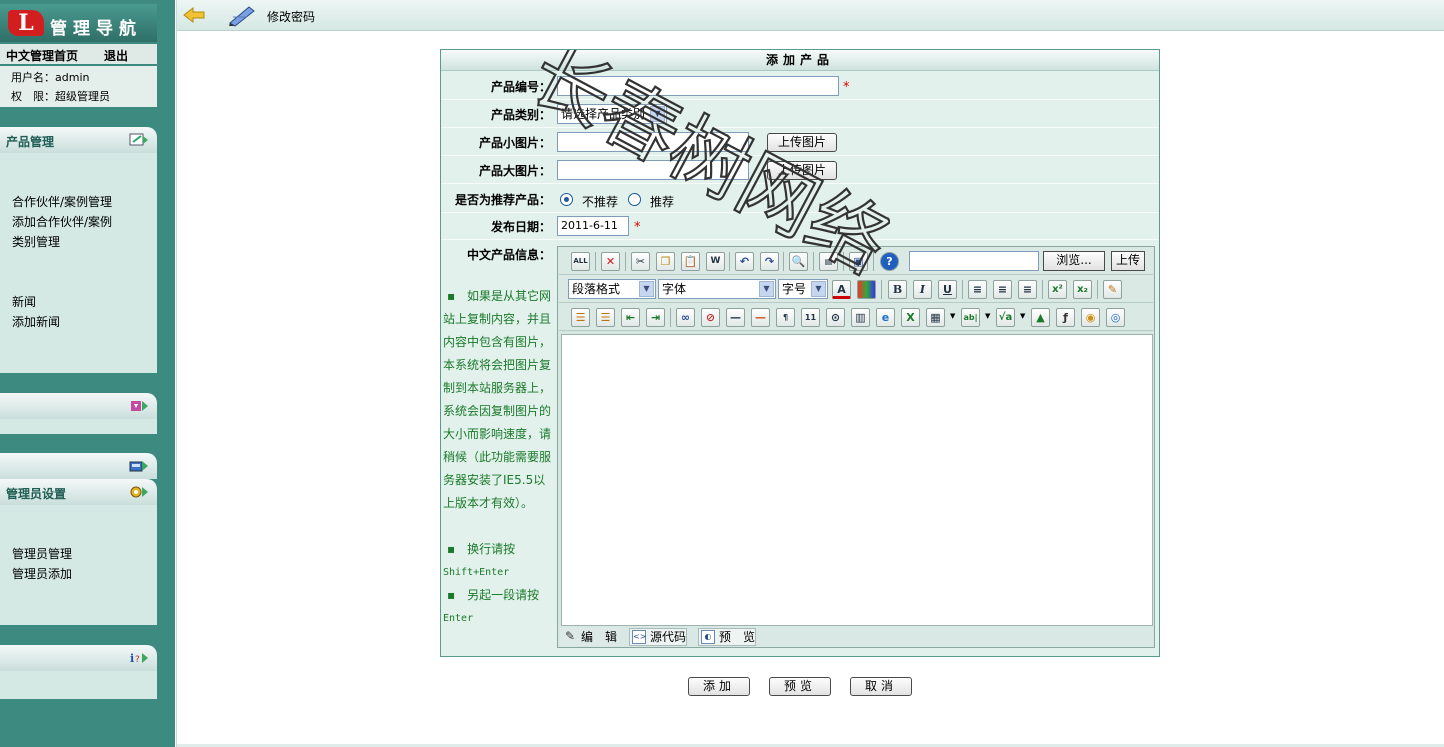 The image size is (1444, 747). Describe the element at coordinates (42, 553) in the screenshot. I see `menu-admin-manage: 管理员管理` at that location.